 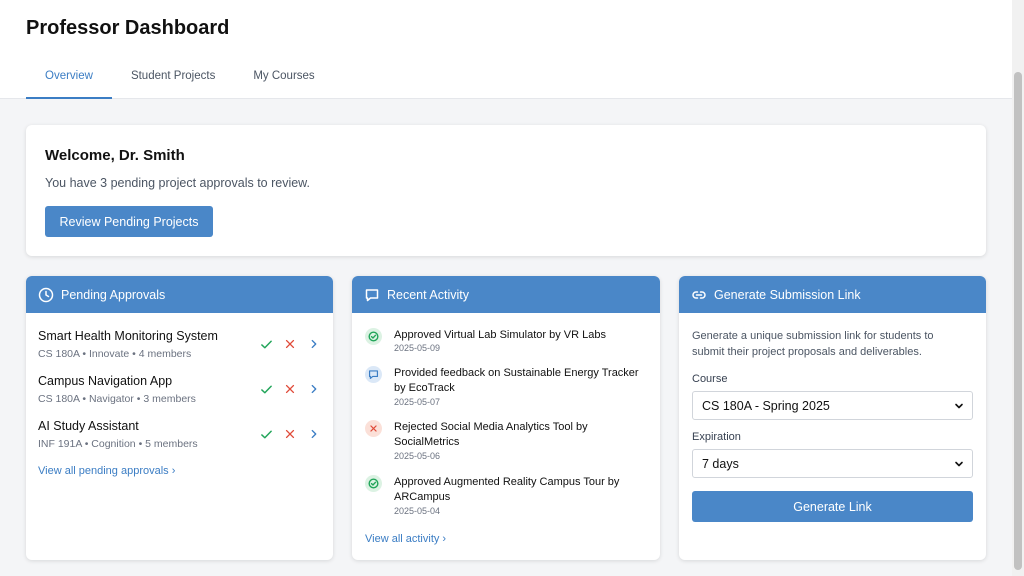 What do you see at coordinates (118, 444) in the screenshot?
I see `project-meta: INF 191A • Cognition • 5 members` at bounding box center [118, 444].